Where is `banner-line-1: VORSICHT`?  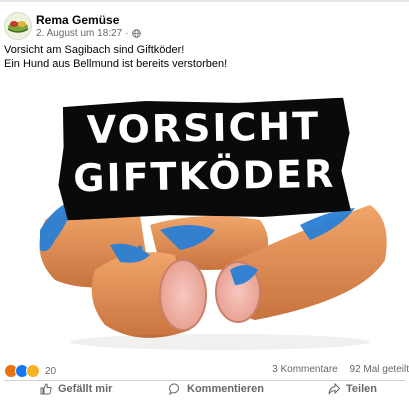 banner-line-1: VORSICHT is located at coordinates (203, 128).